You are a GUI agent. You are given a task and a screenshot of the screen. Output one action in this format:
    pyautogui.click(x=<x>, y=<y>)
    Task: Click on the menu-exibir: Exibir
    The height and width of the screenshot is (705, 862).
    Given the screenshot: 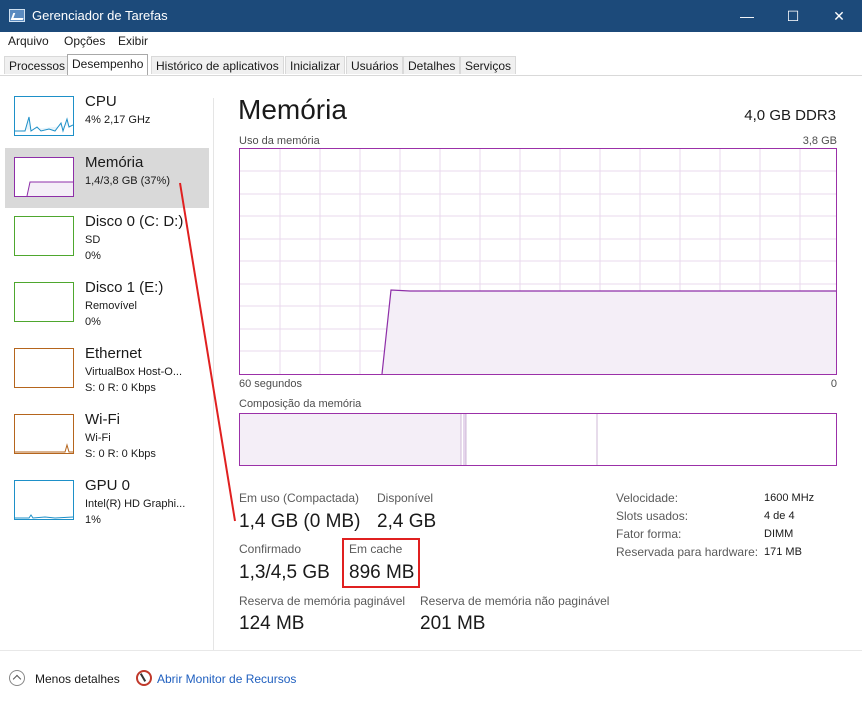 What is the action you would take?
    pyautogui.click(x=133, y=41)
    